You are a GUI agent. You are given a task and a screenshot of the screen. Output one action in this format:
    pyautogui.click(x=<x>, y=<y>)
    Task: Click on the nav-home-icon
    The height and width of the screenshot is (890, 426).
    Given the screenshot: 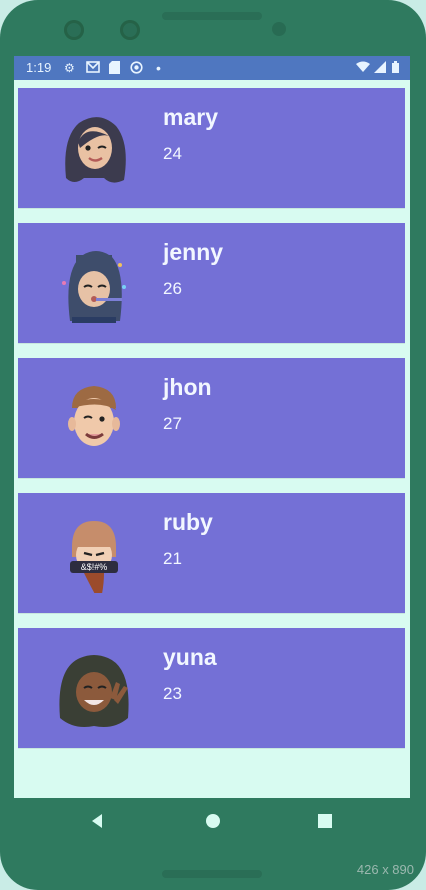 What is the action you would take?
    pyautogui.click(x=213, y=821)
    